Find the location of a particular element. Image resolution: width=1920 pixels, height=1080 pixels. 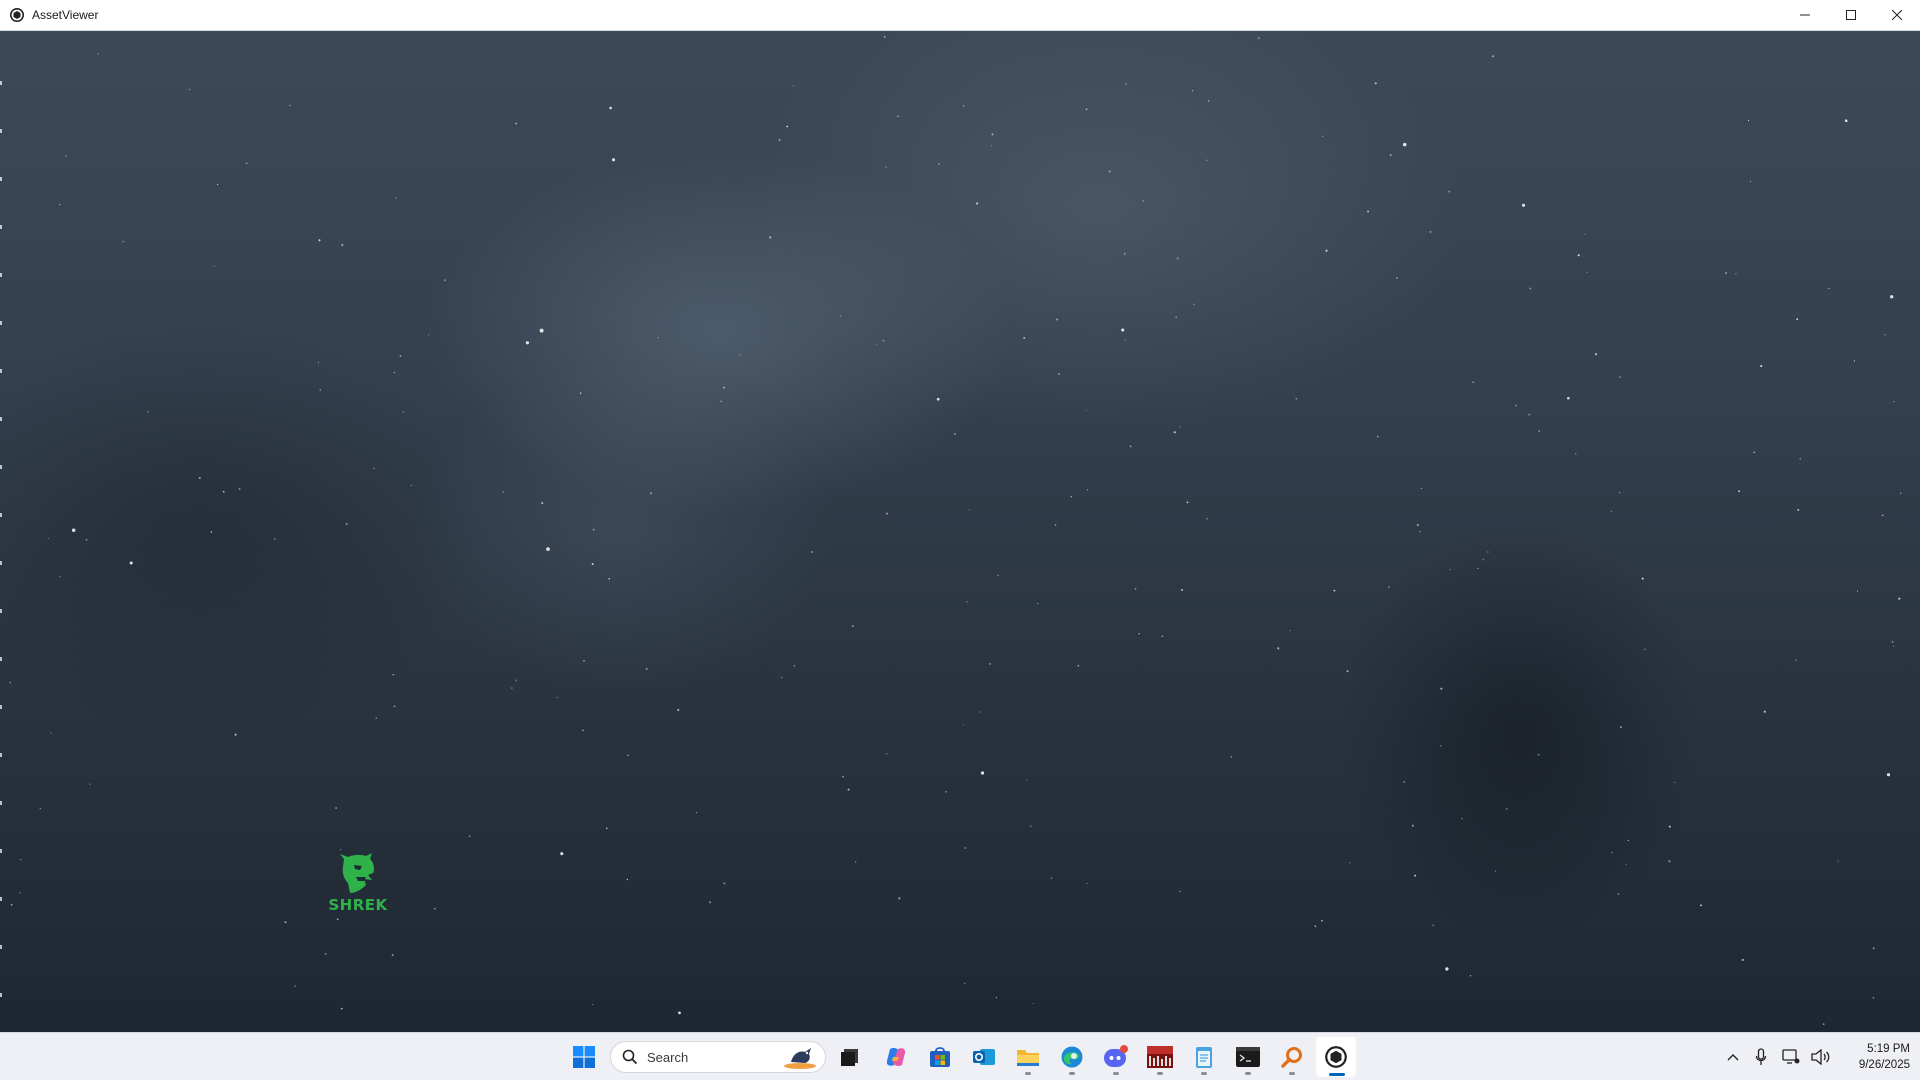

taskbar-search: Search is located at coordinates (718, 1057).